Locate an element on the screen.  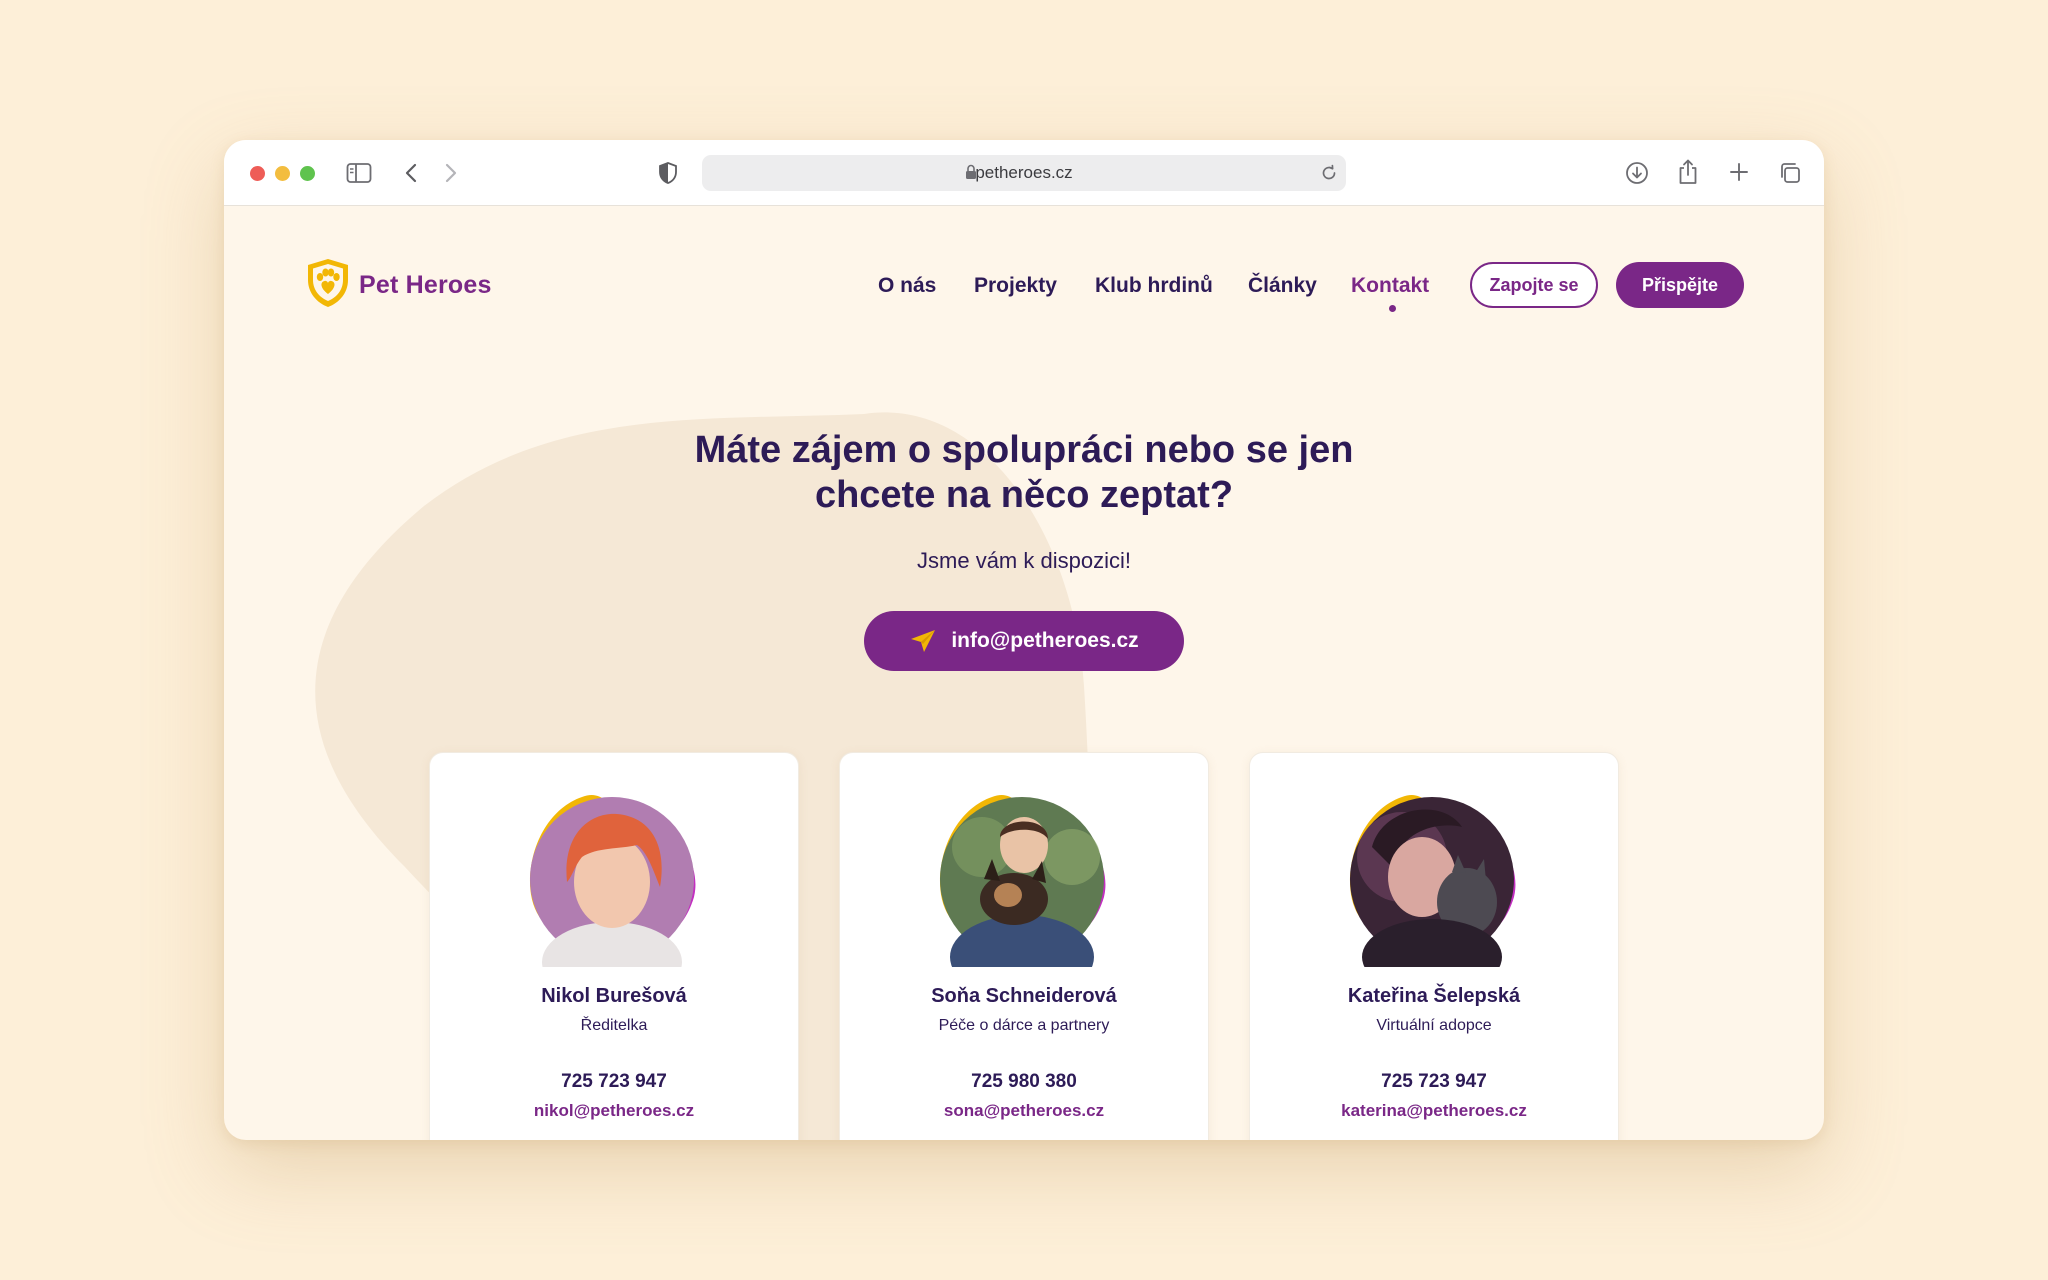
reload-icon is located at coordinates (1329, 175).